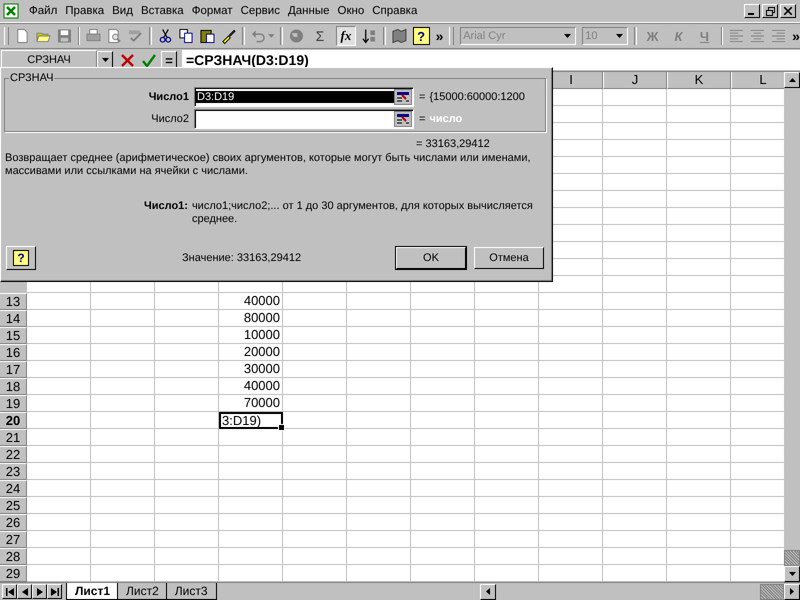 Image resolution: width=800 pixels, height=600 pixels. What do you see at coordinates (431, 258) in the screenshot?
I see `dialog-button: OK` at bounding box center [431, 258].